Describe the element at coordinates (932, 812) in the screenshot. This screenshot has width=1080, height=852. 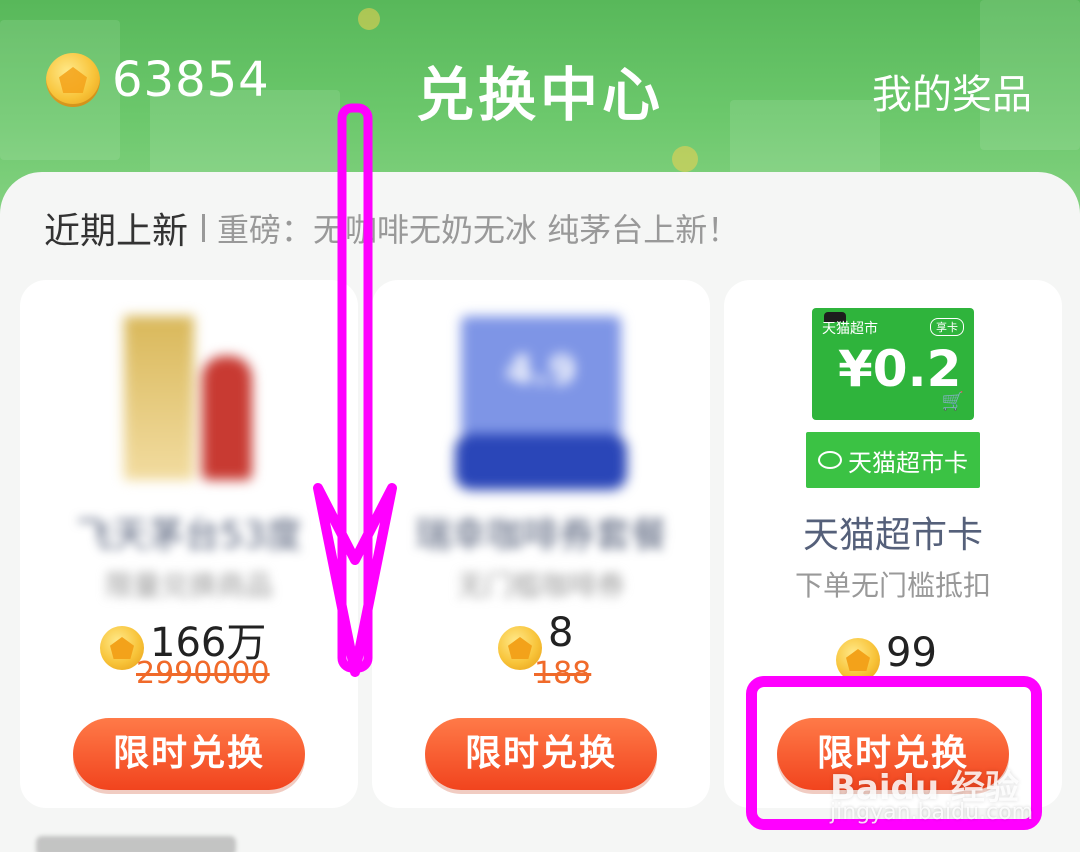
I see `watermark-url: jingyan.baidu.com` at that location.